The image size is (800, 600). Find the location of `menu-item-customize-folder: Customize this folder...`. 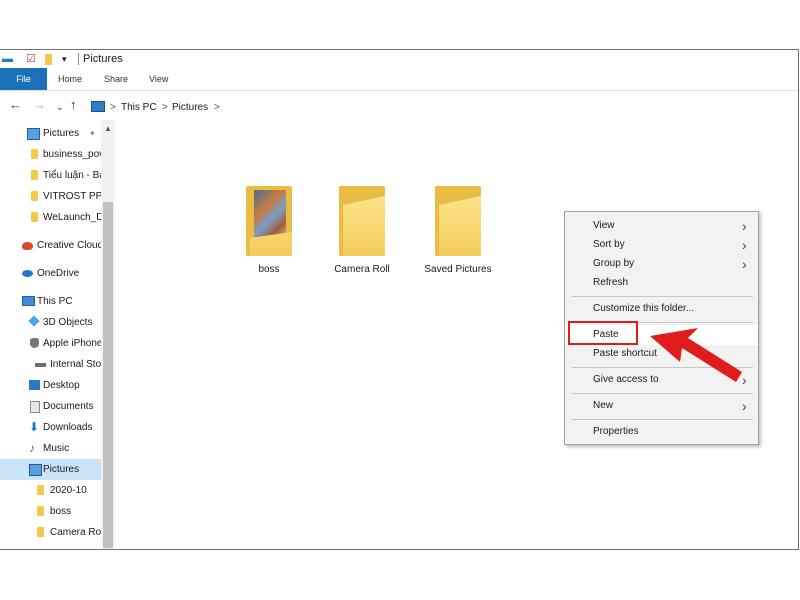

menu-item-customize-folder: Customize this folder... is located at coordinates (661, 309).